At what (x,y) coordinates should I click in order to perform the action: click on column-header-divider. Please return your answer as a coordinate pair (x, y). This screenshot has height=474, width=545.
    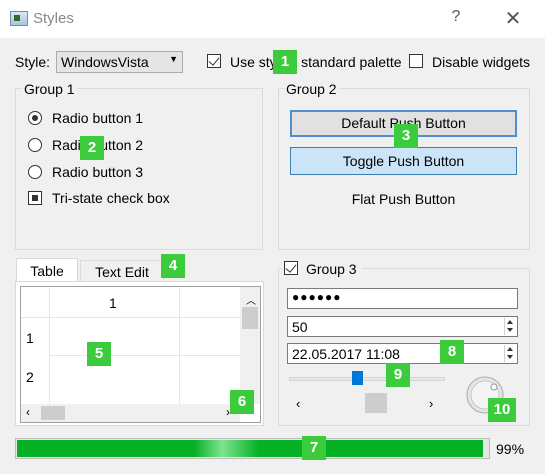
    Looking at the image, I should click on (130, 317).